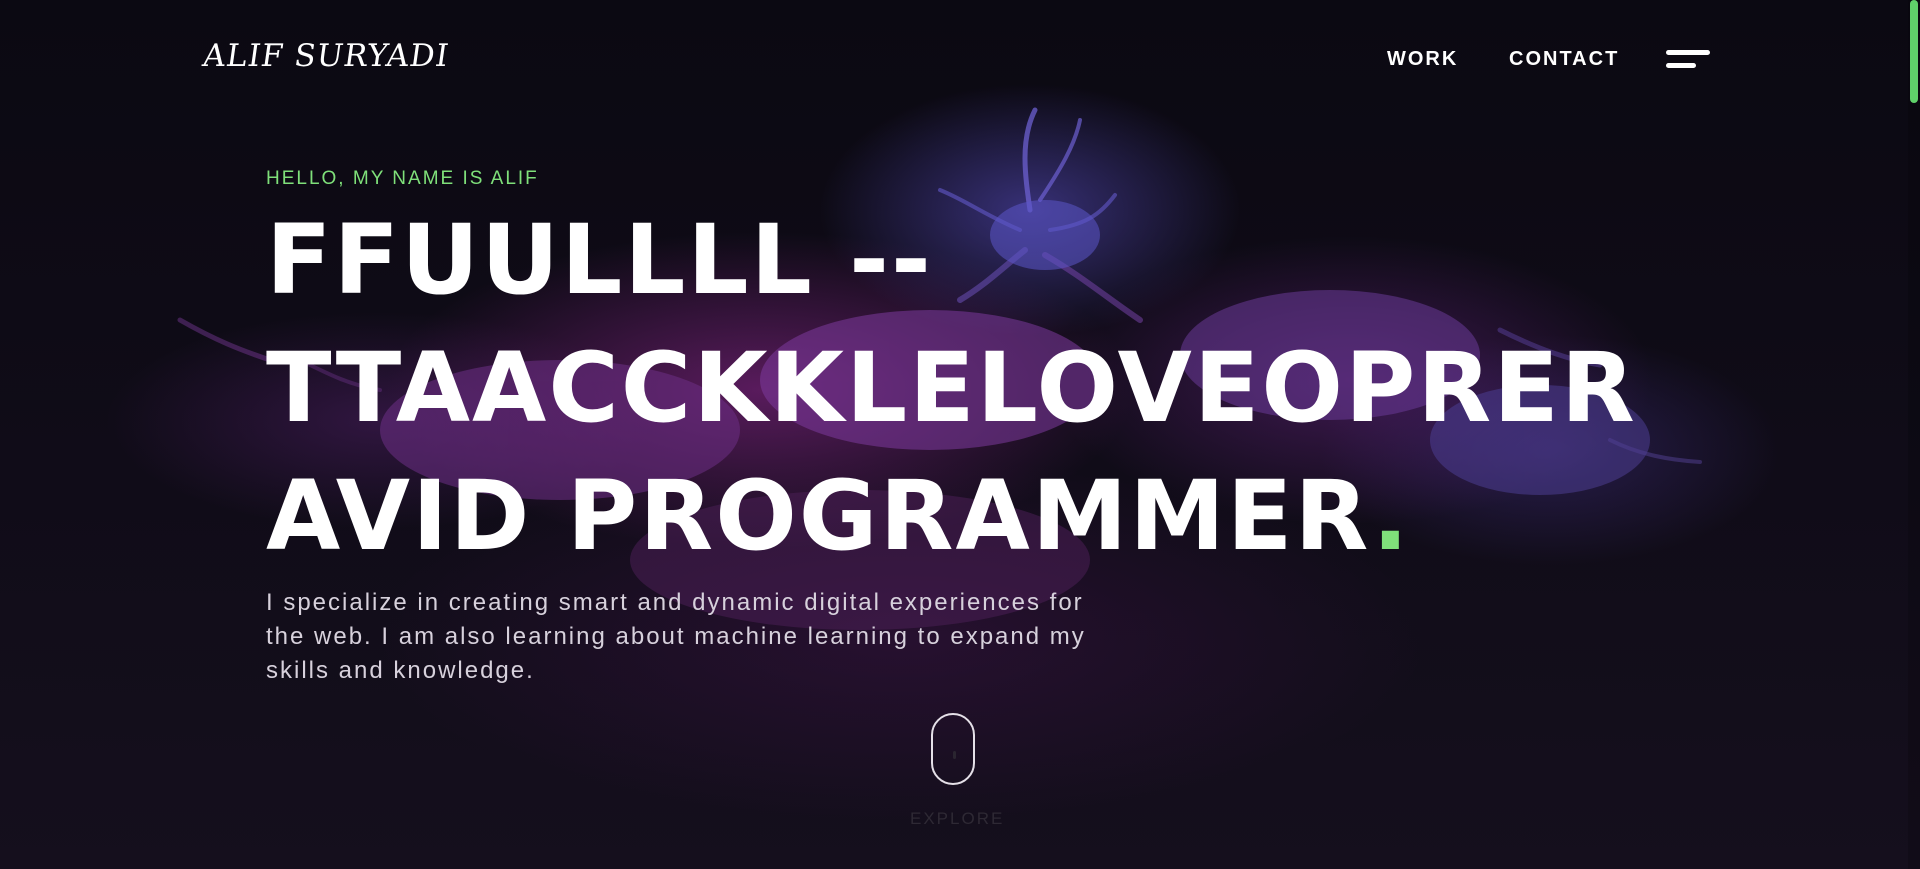 Image resolution: width=1920 pixels, height=869 pixels. What do you see at coordinates (953, 749) in the screenshot?
I see `mouse-scroll-icon` at bounding box center [953, 749].